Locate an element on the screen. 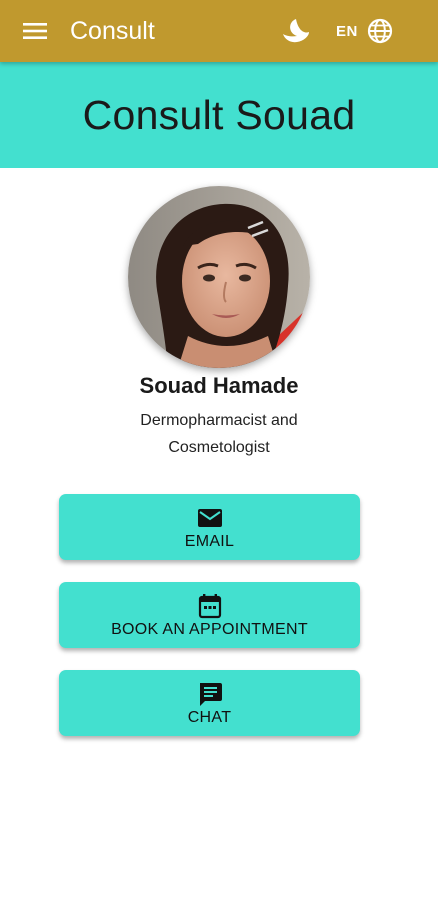 Image resolution: width=438 pixels, height=900 pixels. chat-button-label: CHAT is located at coordinates (209, 717).